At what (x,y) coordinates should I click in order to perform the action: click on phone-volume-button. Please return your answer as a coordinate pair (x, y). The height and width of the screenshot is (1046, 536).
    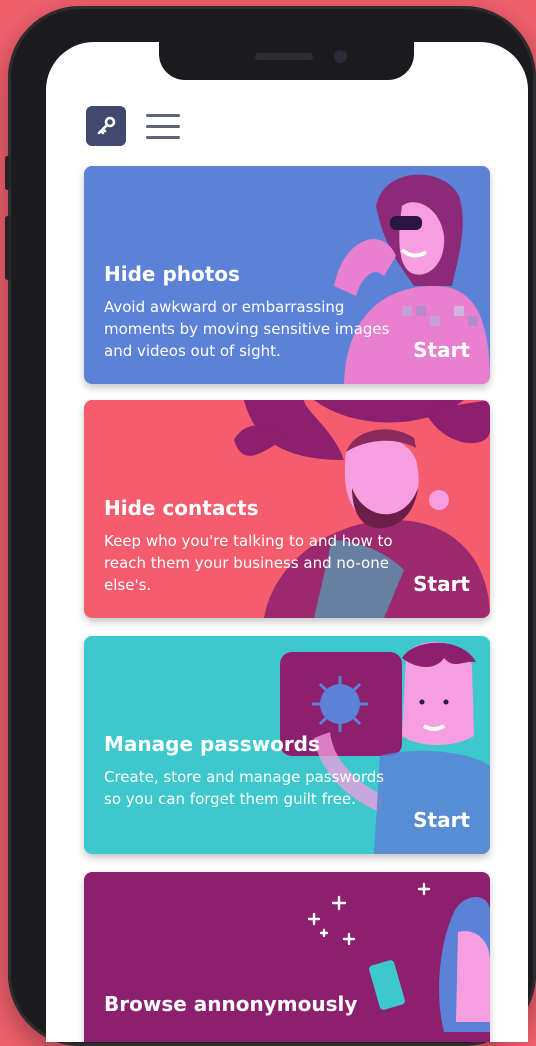
    Looking at the image, I should click on (7, 248).